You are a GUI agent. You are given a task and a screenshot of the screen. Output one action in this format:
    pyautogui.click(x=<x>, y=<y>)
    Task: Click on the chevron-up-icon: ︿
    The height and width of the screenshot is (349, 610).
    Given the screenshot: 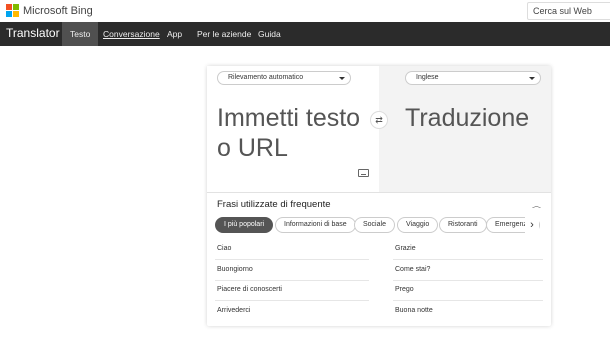 What is the action you would take?
    pyautogui.click(x=536, y=206)
    